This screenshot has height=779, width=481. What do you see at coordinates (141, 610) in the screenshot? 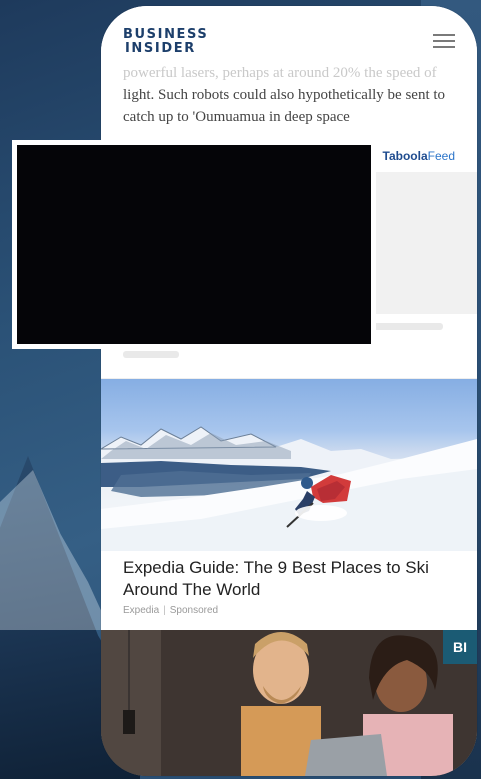
I see `ad-source: Expedia` at bounding box center [141, 610].